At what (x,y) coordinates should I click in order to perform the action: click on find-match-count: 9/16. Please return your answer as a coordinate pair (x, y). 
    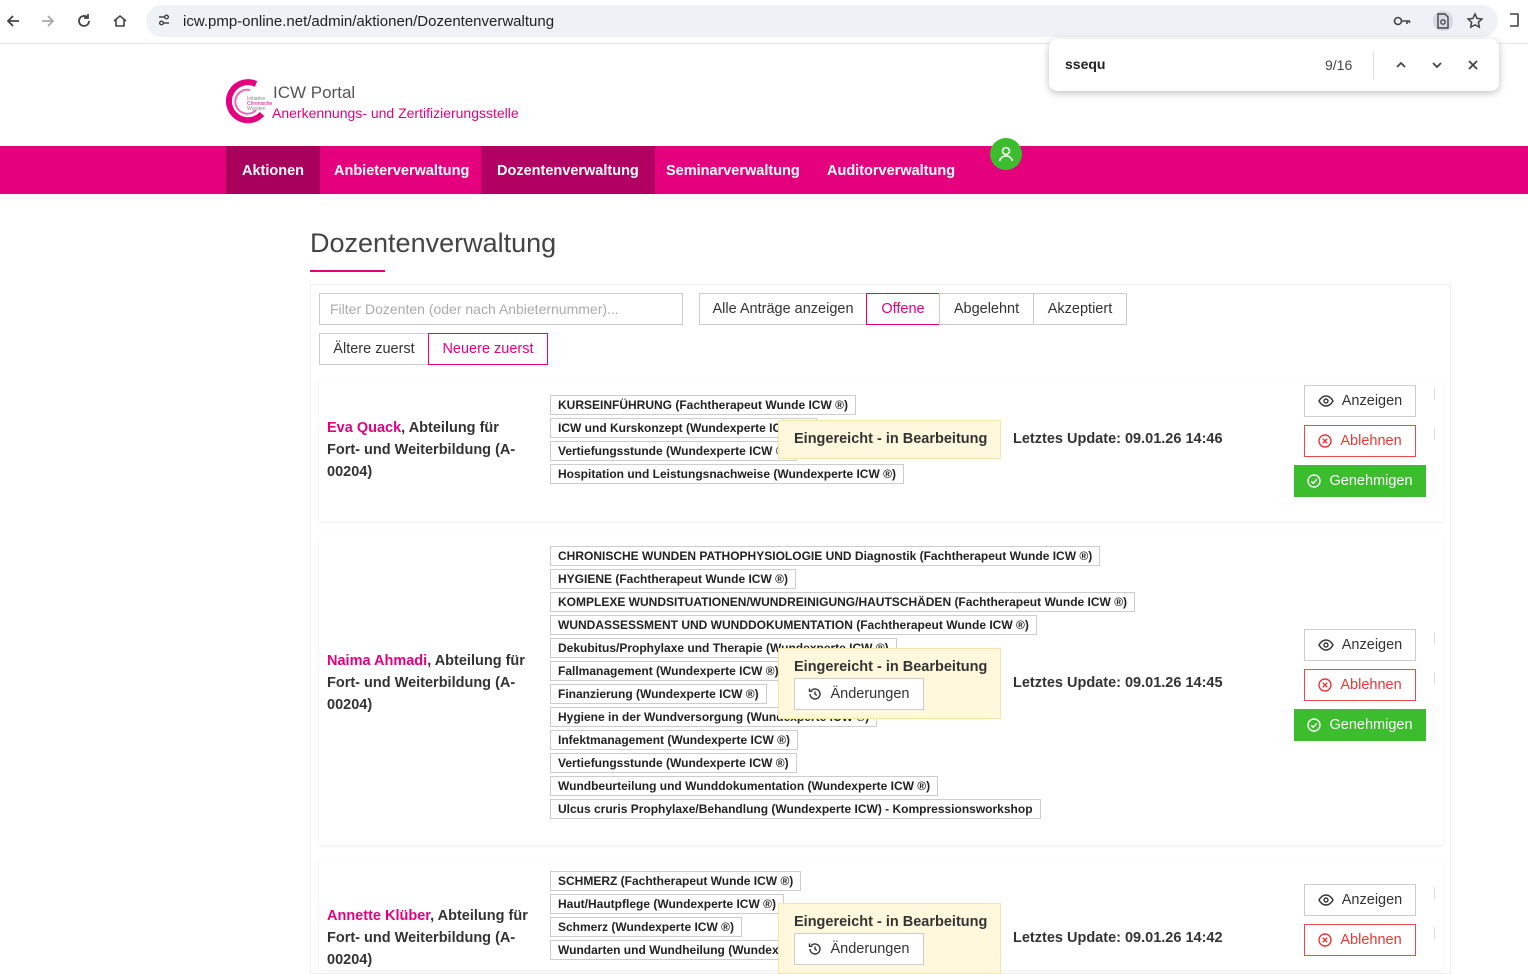
    Looking at the image, I should click on (1339, 65).